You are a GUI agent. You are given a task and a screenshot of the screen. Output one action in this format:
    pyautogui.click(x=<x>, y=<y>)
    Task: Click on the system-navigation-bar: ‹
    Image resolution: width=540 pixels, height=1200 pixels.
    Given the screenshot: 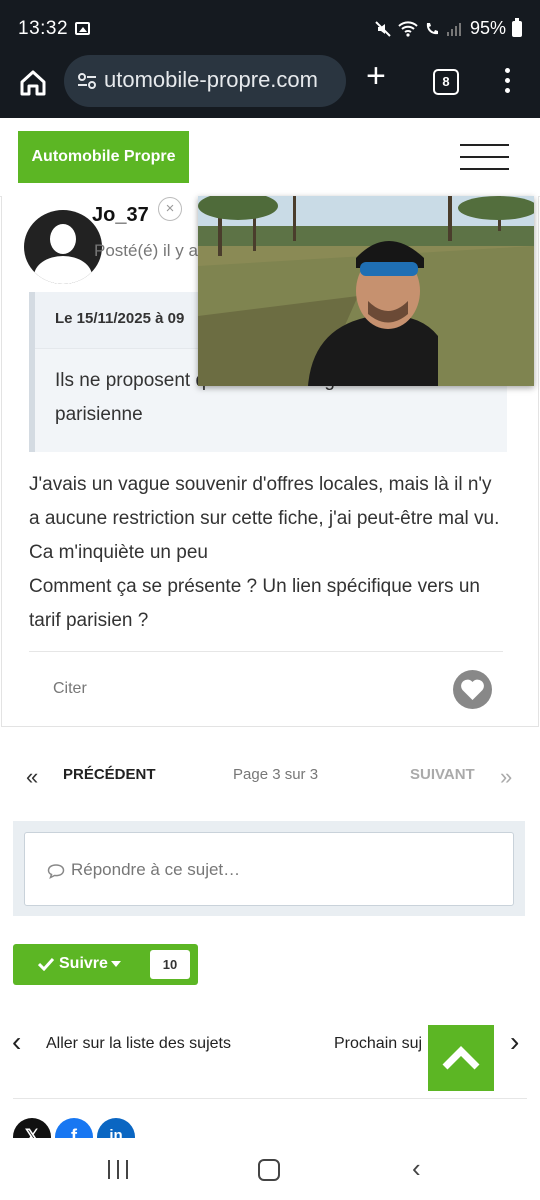 What is the action you would take?
    pyautogui.click(x=270, y=1169)
    